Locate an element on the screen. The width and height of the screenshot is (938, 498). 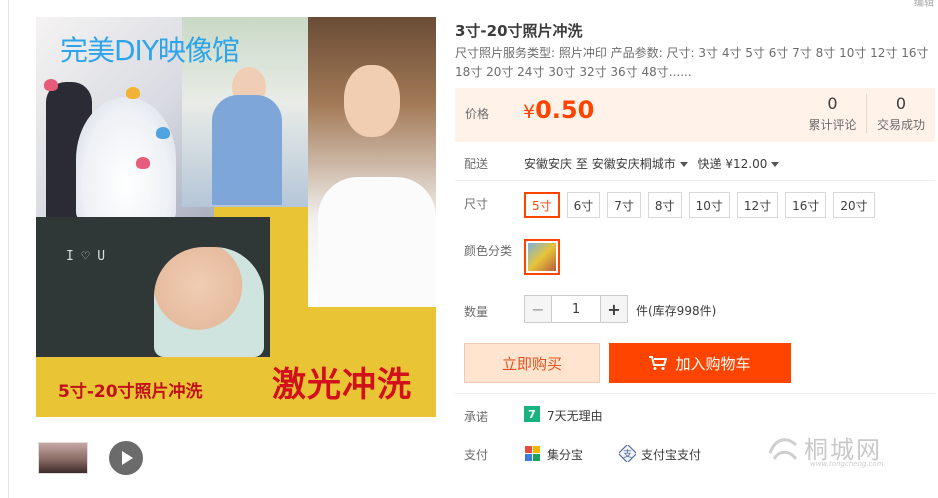
size-option-20: 20寸 is located at coordinates (854, 205).